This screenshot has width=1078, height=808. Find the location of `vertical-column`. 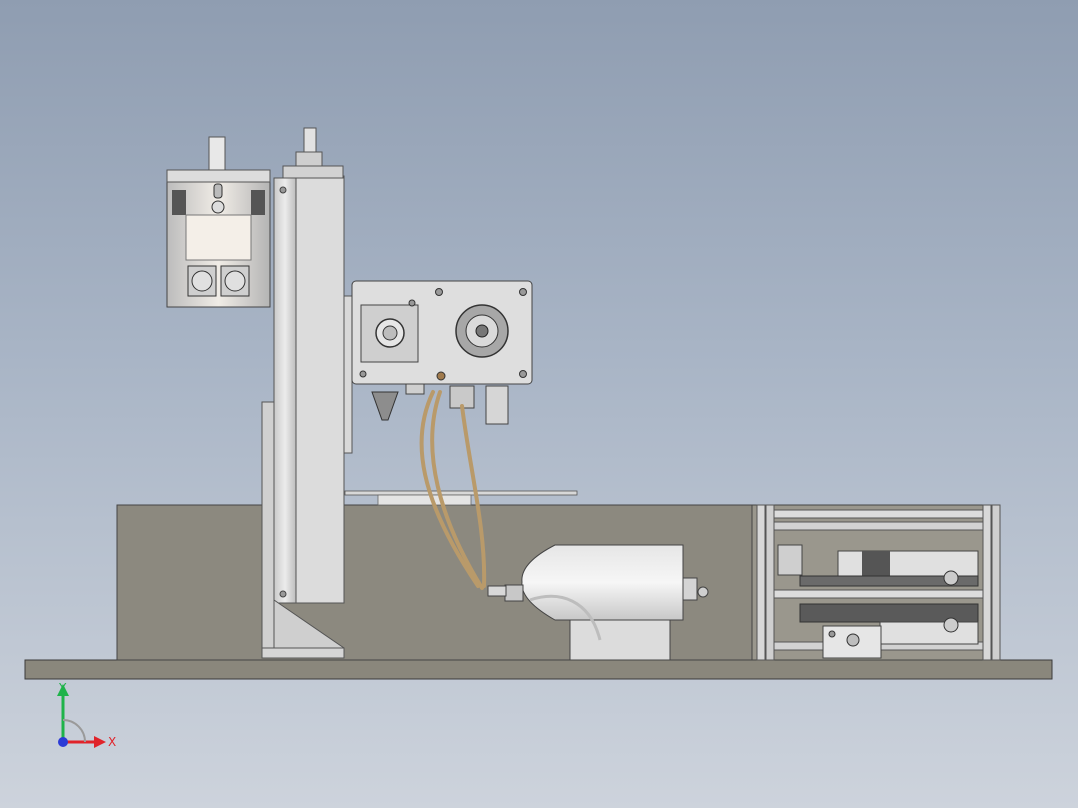

vertical-column is located at coordinates (303, 393).